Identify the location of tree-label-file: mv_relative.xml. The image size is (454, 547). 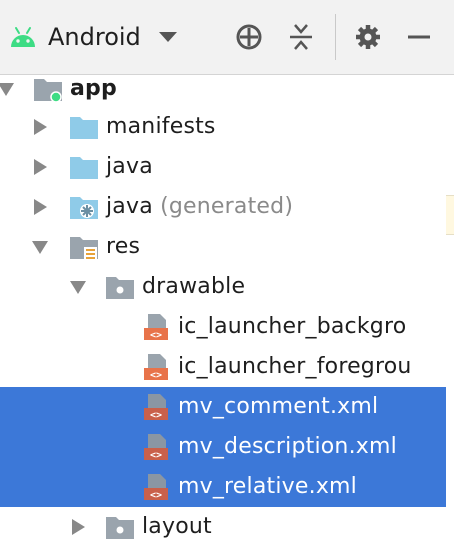
(267, 486).